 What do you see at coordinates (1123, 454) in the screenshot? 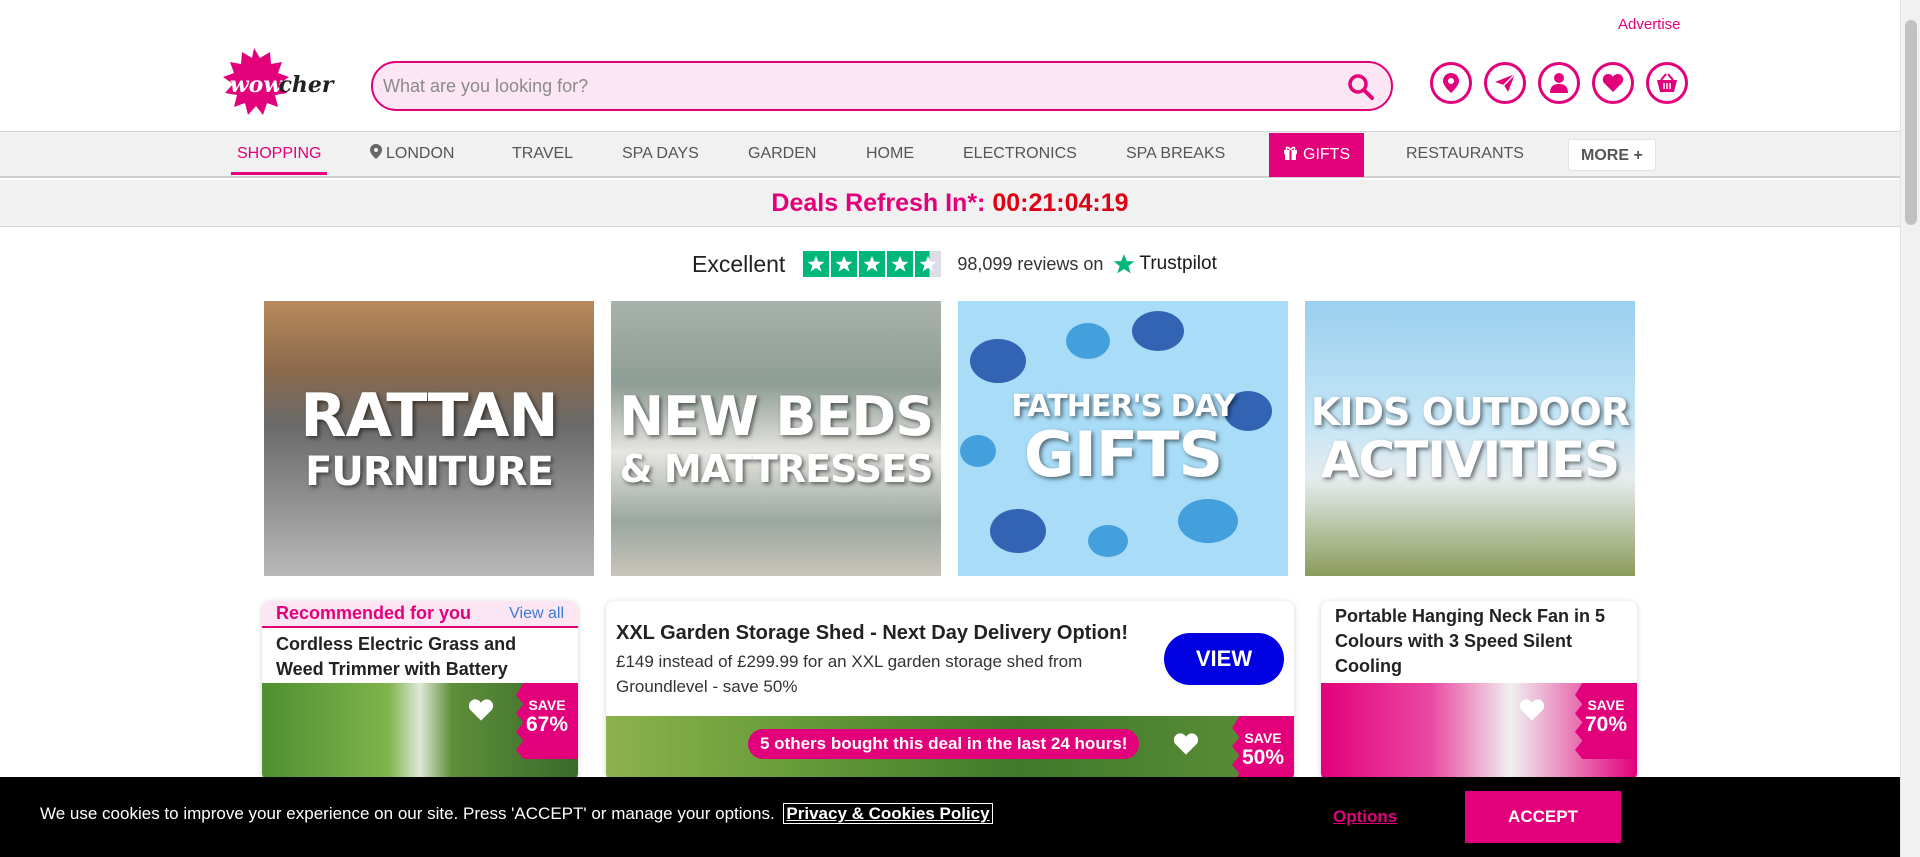
I see `banner-subtitle: GIFTS` at bounding box center [1123, 454].